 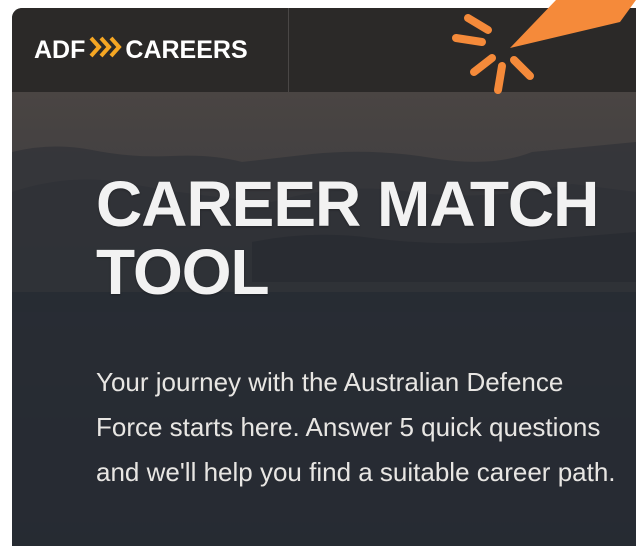 I want to click on title-line-2: TOOL, so click(x=183, y=272).